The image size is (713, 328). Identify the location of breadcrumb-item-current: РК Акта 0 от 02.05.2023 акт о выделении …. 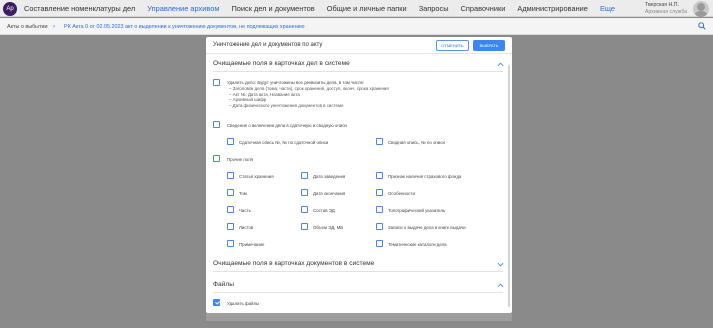
(184, 27).